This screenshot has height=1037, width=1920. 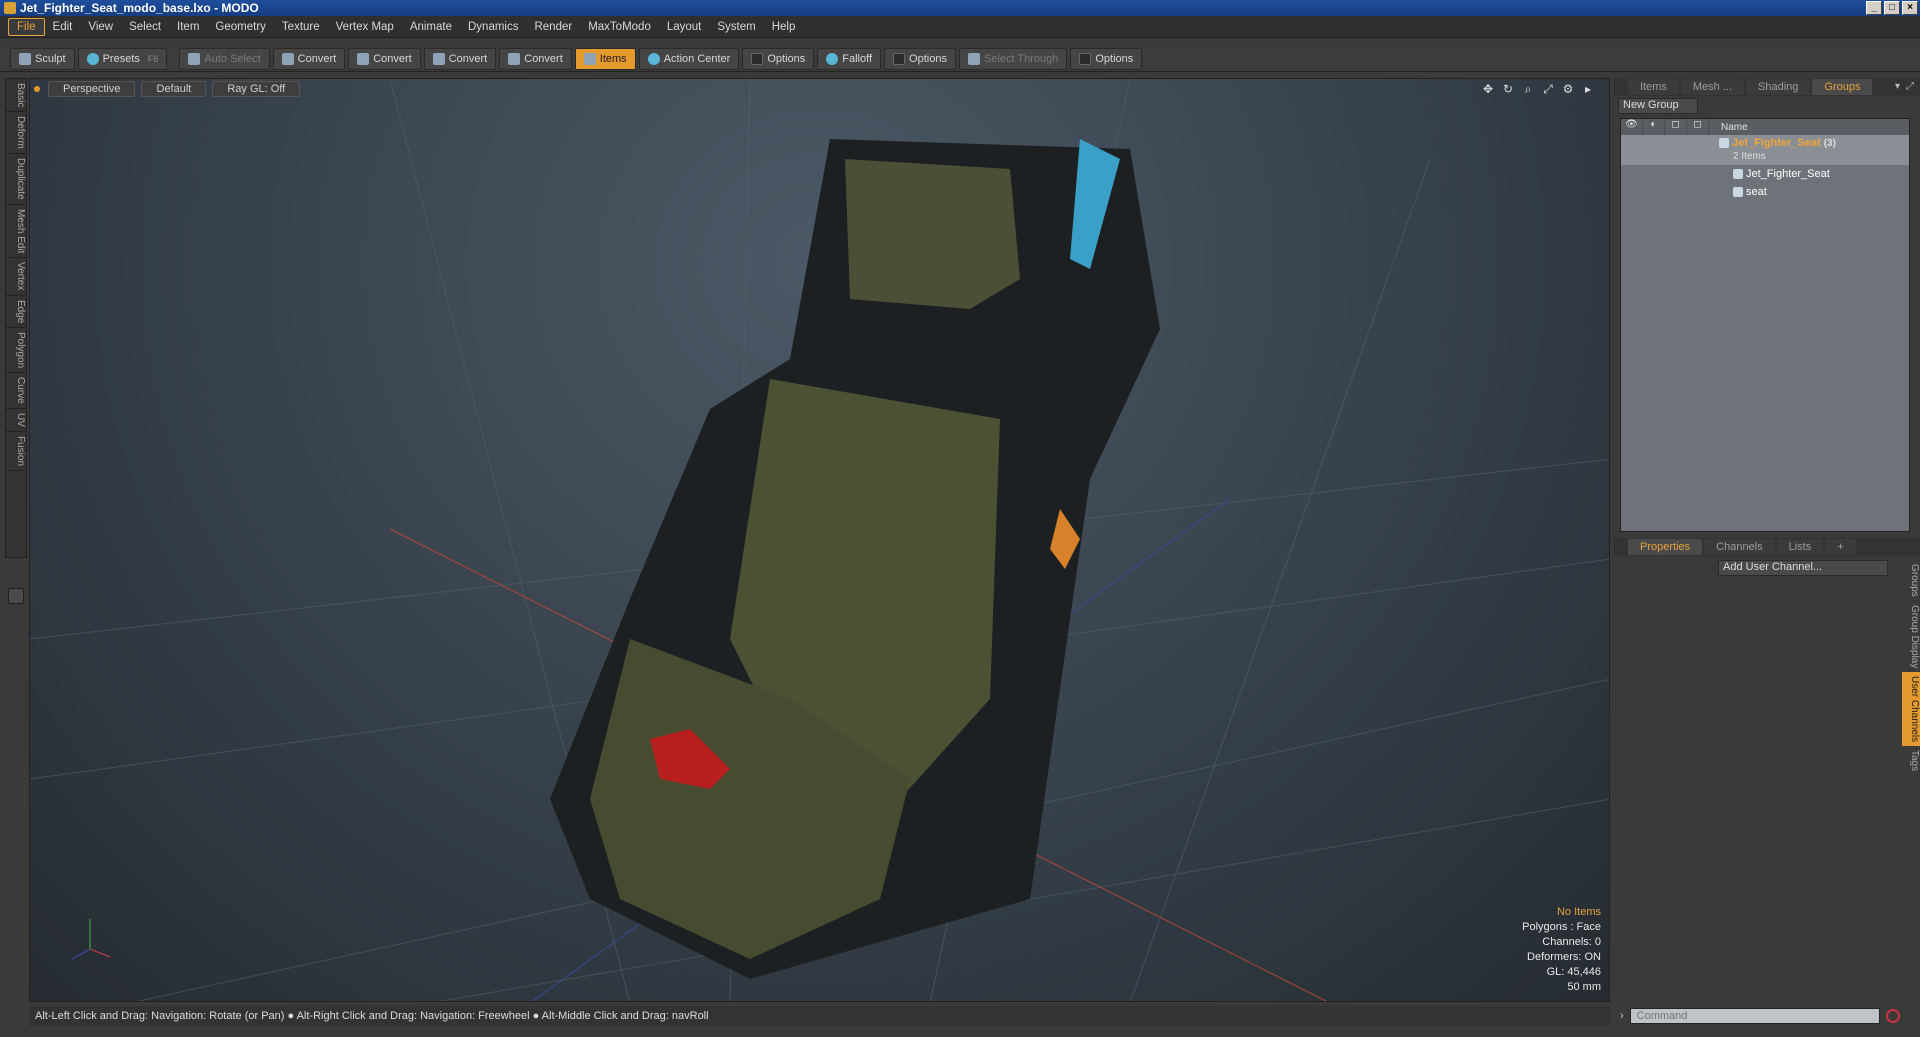 What do you see at coordinates (736, 27) in the screenshot?
I see `menu-system: System` at bounding box center [736, 27].